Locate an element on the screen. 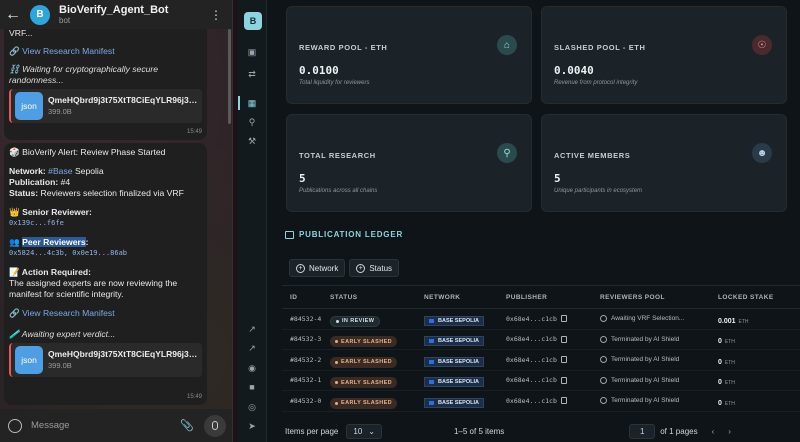 Image resolution: width=800 pixels, height=442 pixels. card-subtitle: Revenue from protocol integrity is located at coordinates (596, 83).